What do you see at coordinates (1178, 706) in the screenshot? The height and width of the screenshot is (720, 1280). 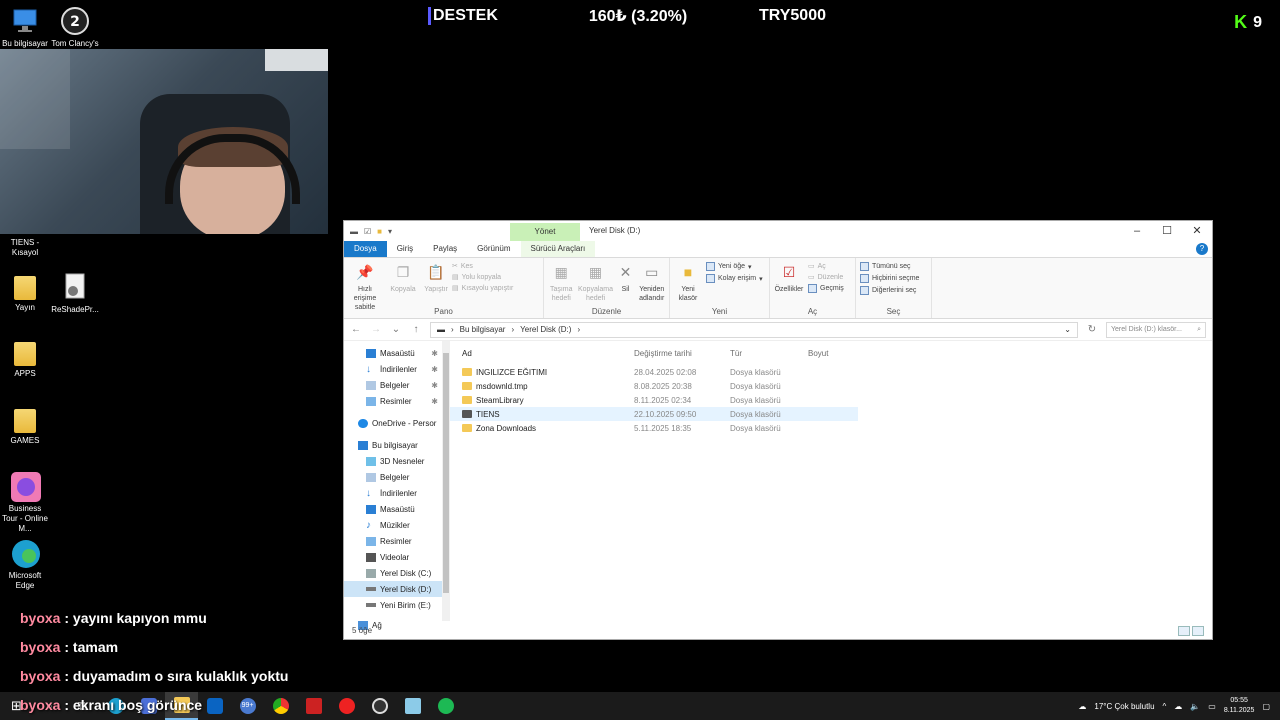 I see `cloud-icon: ☁` at bounding box center [1178, 706].